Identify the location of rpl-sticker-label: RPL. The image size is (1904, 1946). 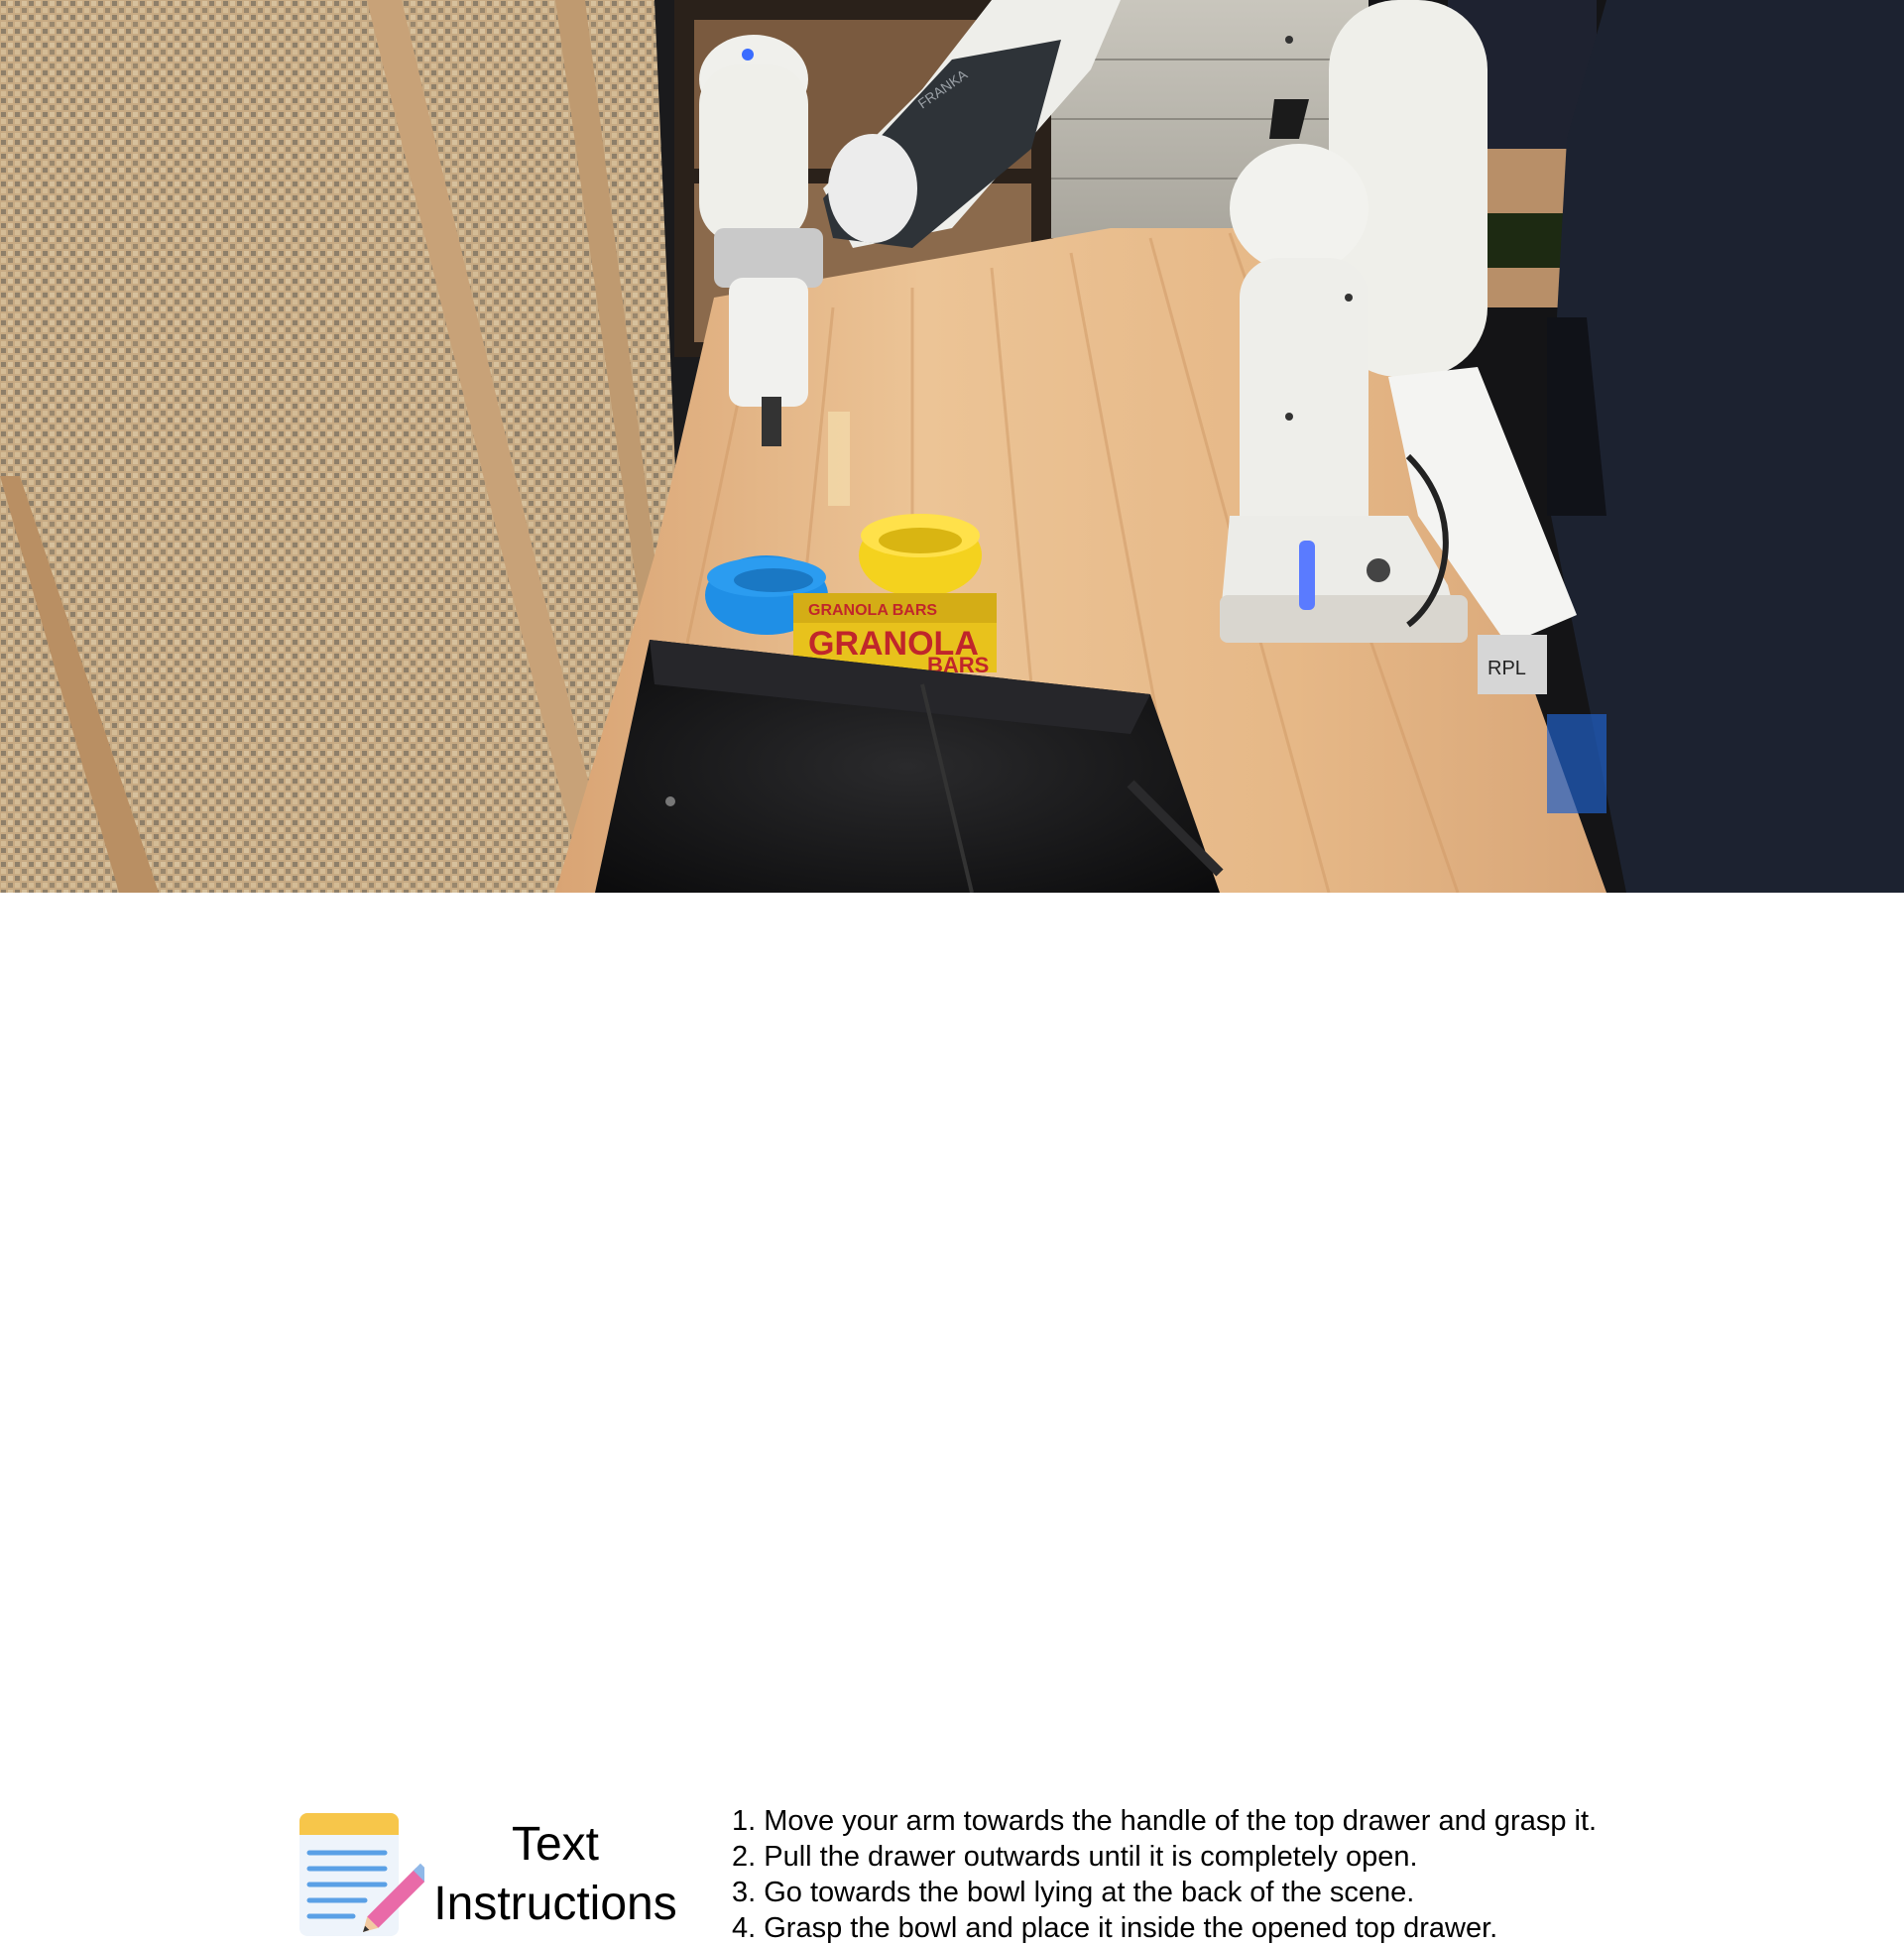
(1507, 668).